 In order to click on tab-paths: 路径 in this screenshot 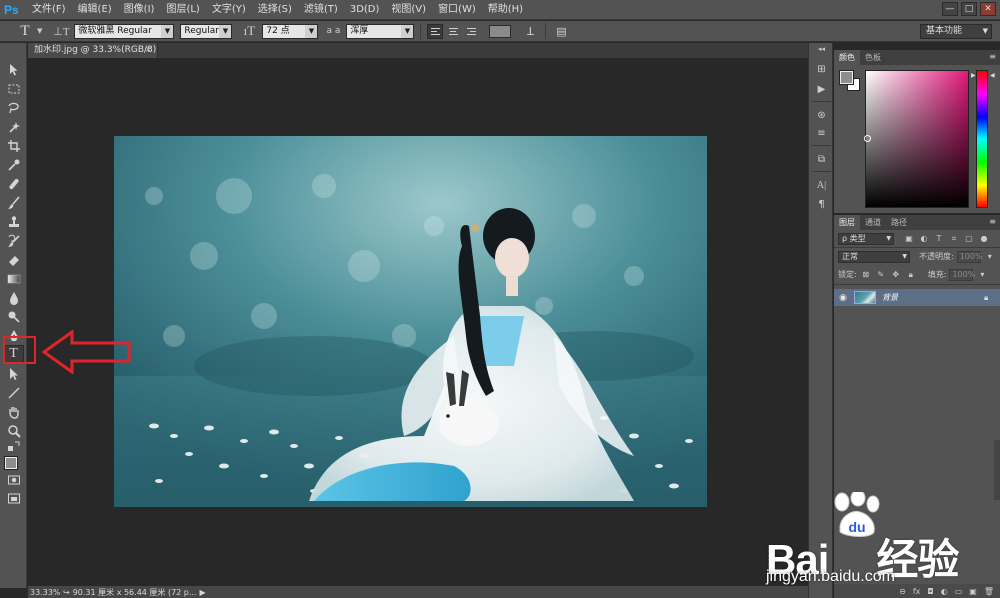, I will do `click(899, 222)`.